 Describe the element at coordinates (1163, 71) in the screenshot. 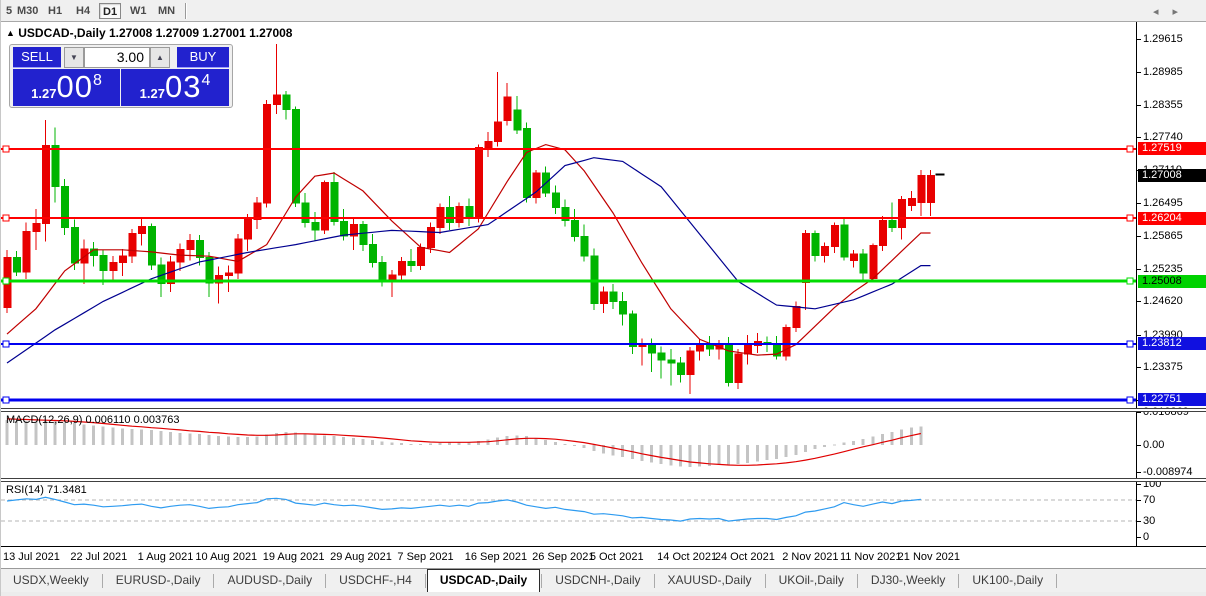

I see `price-tick-label: 1.28985` at that location.